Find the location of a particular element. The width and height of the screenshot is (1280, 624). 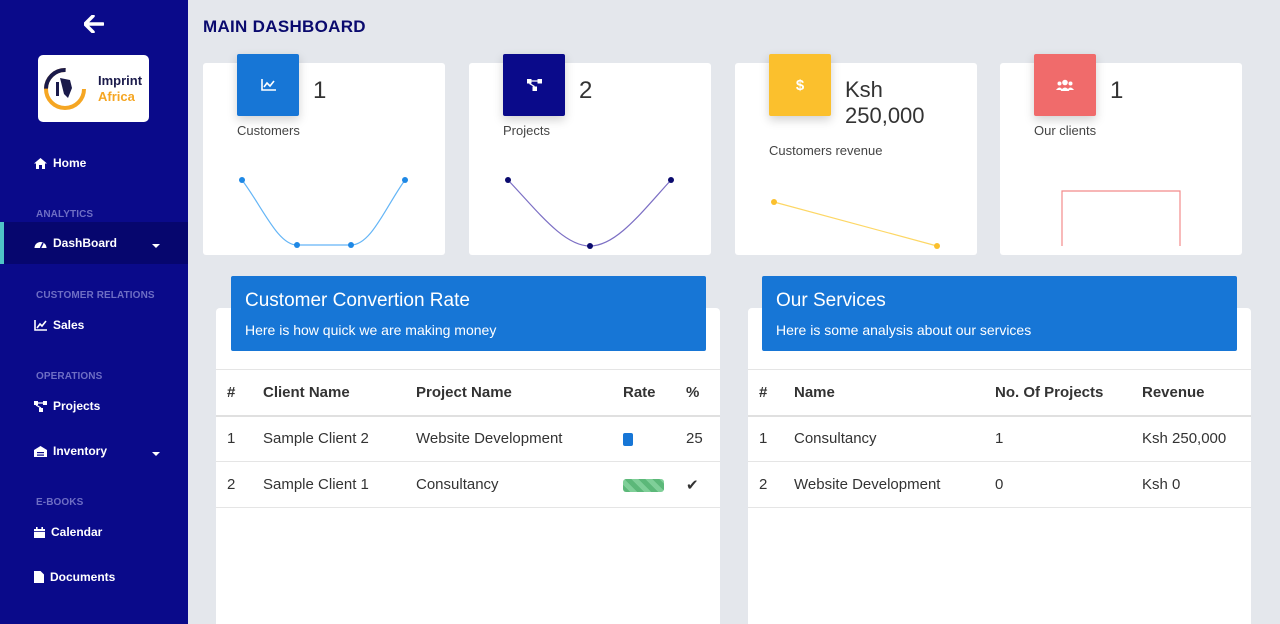

back-arrow-icon is located at coordinates (94, 24).